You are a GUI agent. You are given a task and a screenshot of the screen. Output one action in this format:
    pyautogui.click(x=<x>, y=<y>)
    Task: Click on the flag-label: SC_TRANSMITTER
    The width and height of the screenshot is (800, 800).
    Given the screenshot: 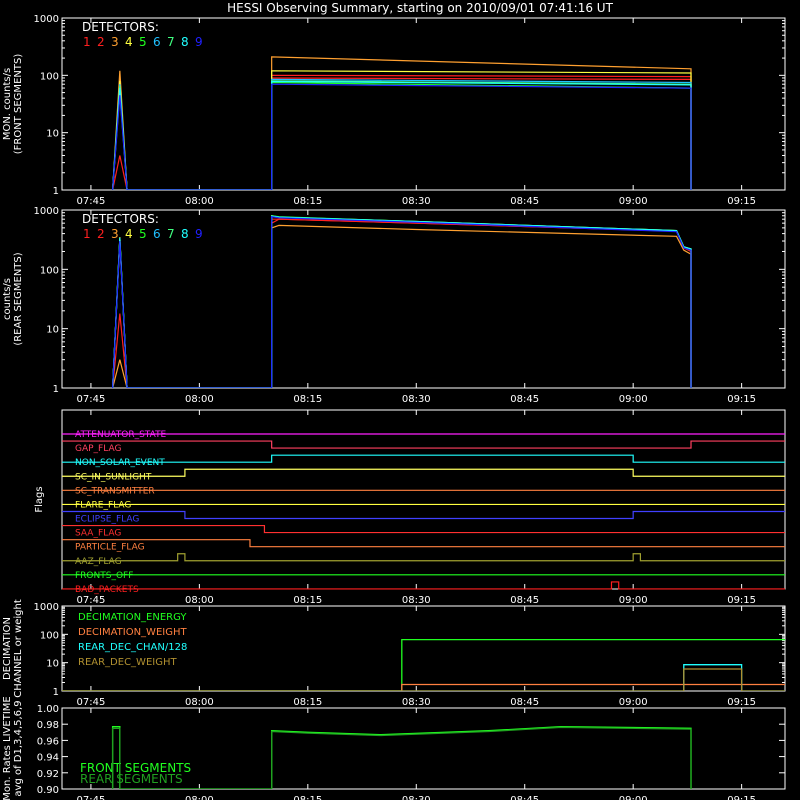 What is the action you would take?
    pyautogui.click(x=115, y=491)
    